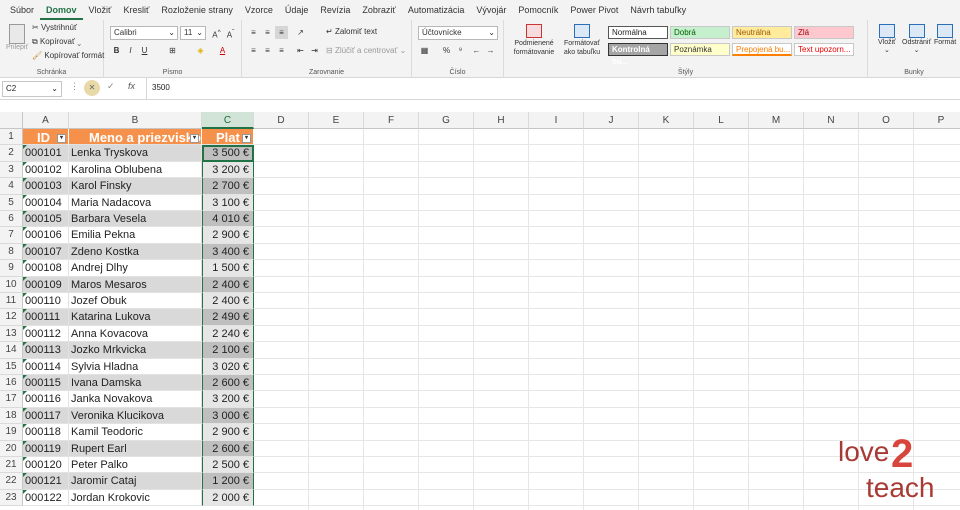  Describe the element at coordinates (135, 186) in the screenshot. I see `table-cell: Karol Finsky` at that location.